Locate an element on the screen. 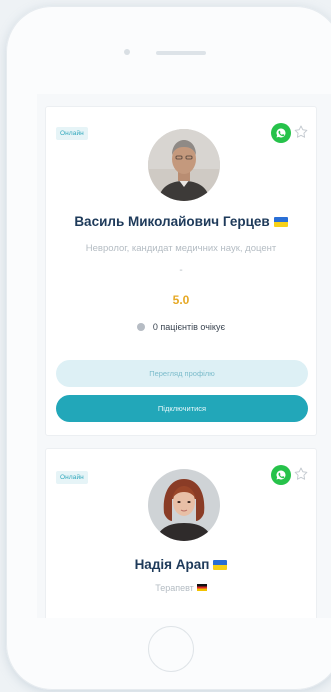  phone-camera is located at coordinates (127, 52).